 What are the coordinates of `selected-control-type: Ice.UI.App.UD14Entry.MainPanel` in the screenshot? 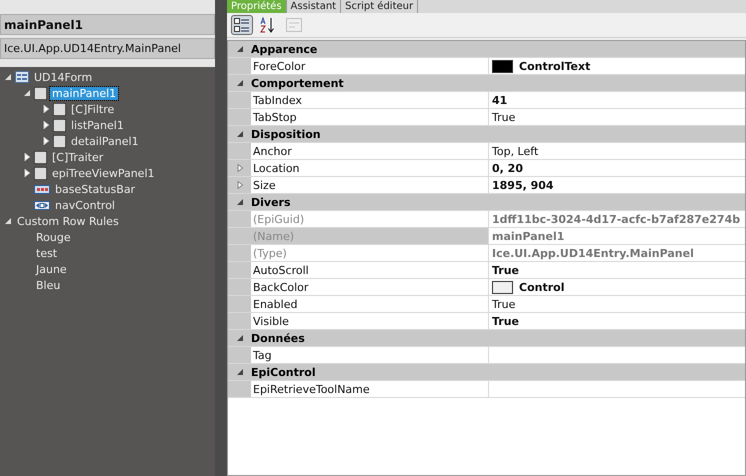 It's located at (107, 48).